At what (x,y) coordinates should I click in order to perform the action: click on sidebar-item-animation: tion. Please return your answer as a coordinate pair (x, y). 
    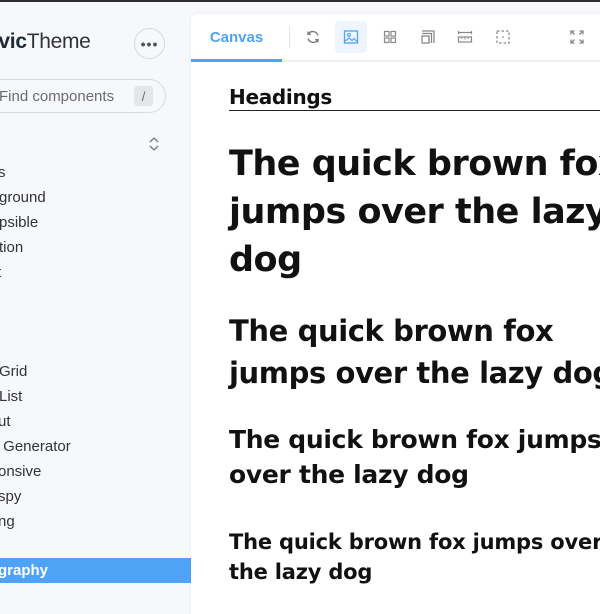
    Looking at the image, I should click on (95, 247).